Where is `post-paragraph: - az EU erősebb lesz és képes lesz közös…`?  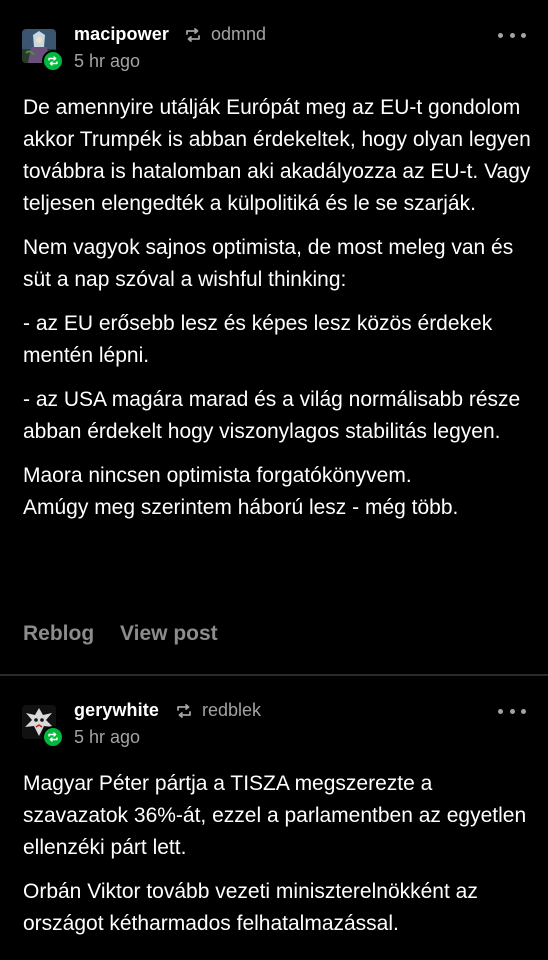 post-paragraph: - az EU erősebb lesz és képes lesz közös… is located at coordinates (258, 339).